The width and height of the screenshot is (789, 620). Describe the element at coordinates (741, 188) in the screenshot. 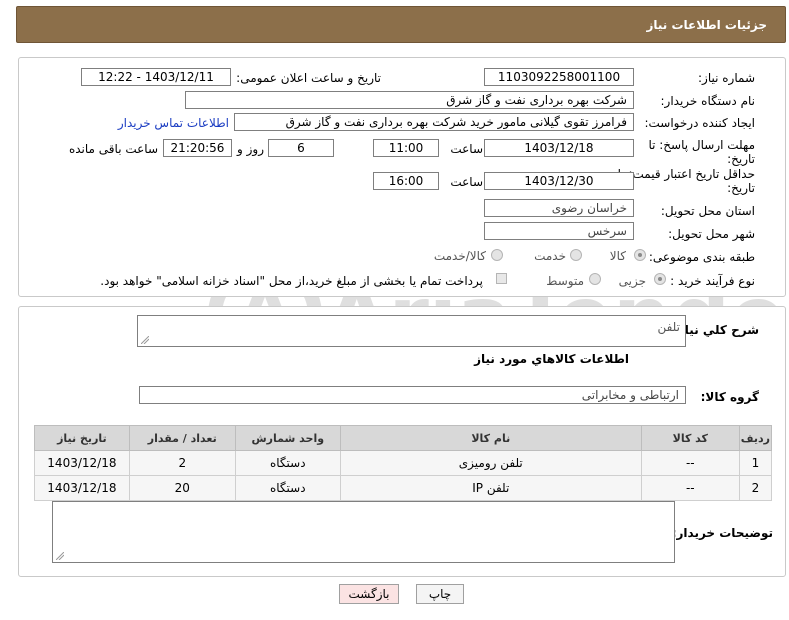

I see `validity-label-2: تاریخ:` at that location.